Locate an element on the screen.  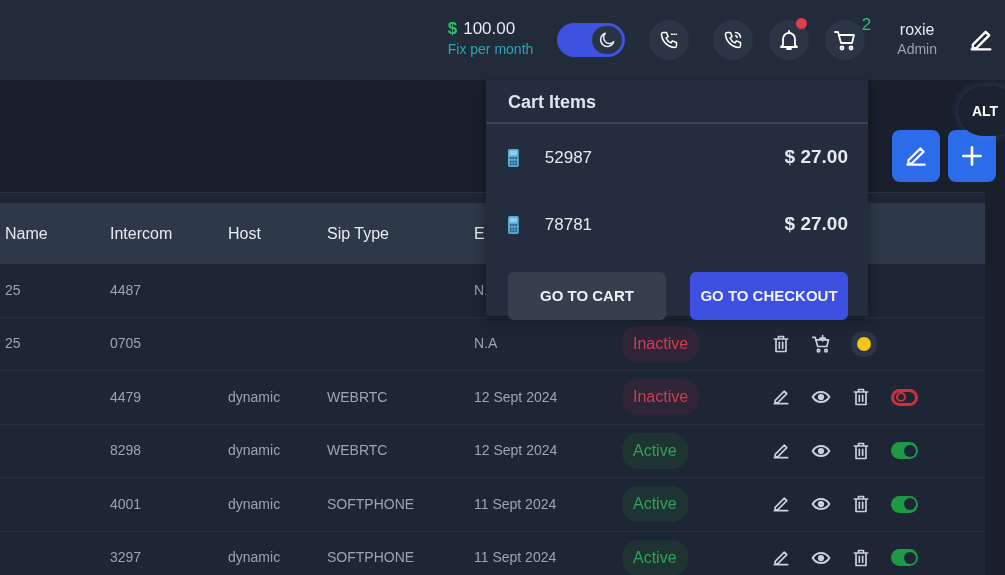
balance-amount: 100.00 is located at coordinates (489, 29).